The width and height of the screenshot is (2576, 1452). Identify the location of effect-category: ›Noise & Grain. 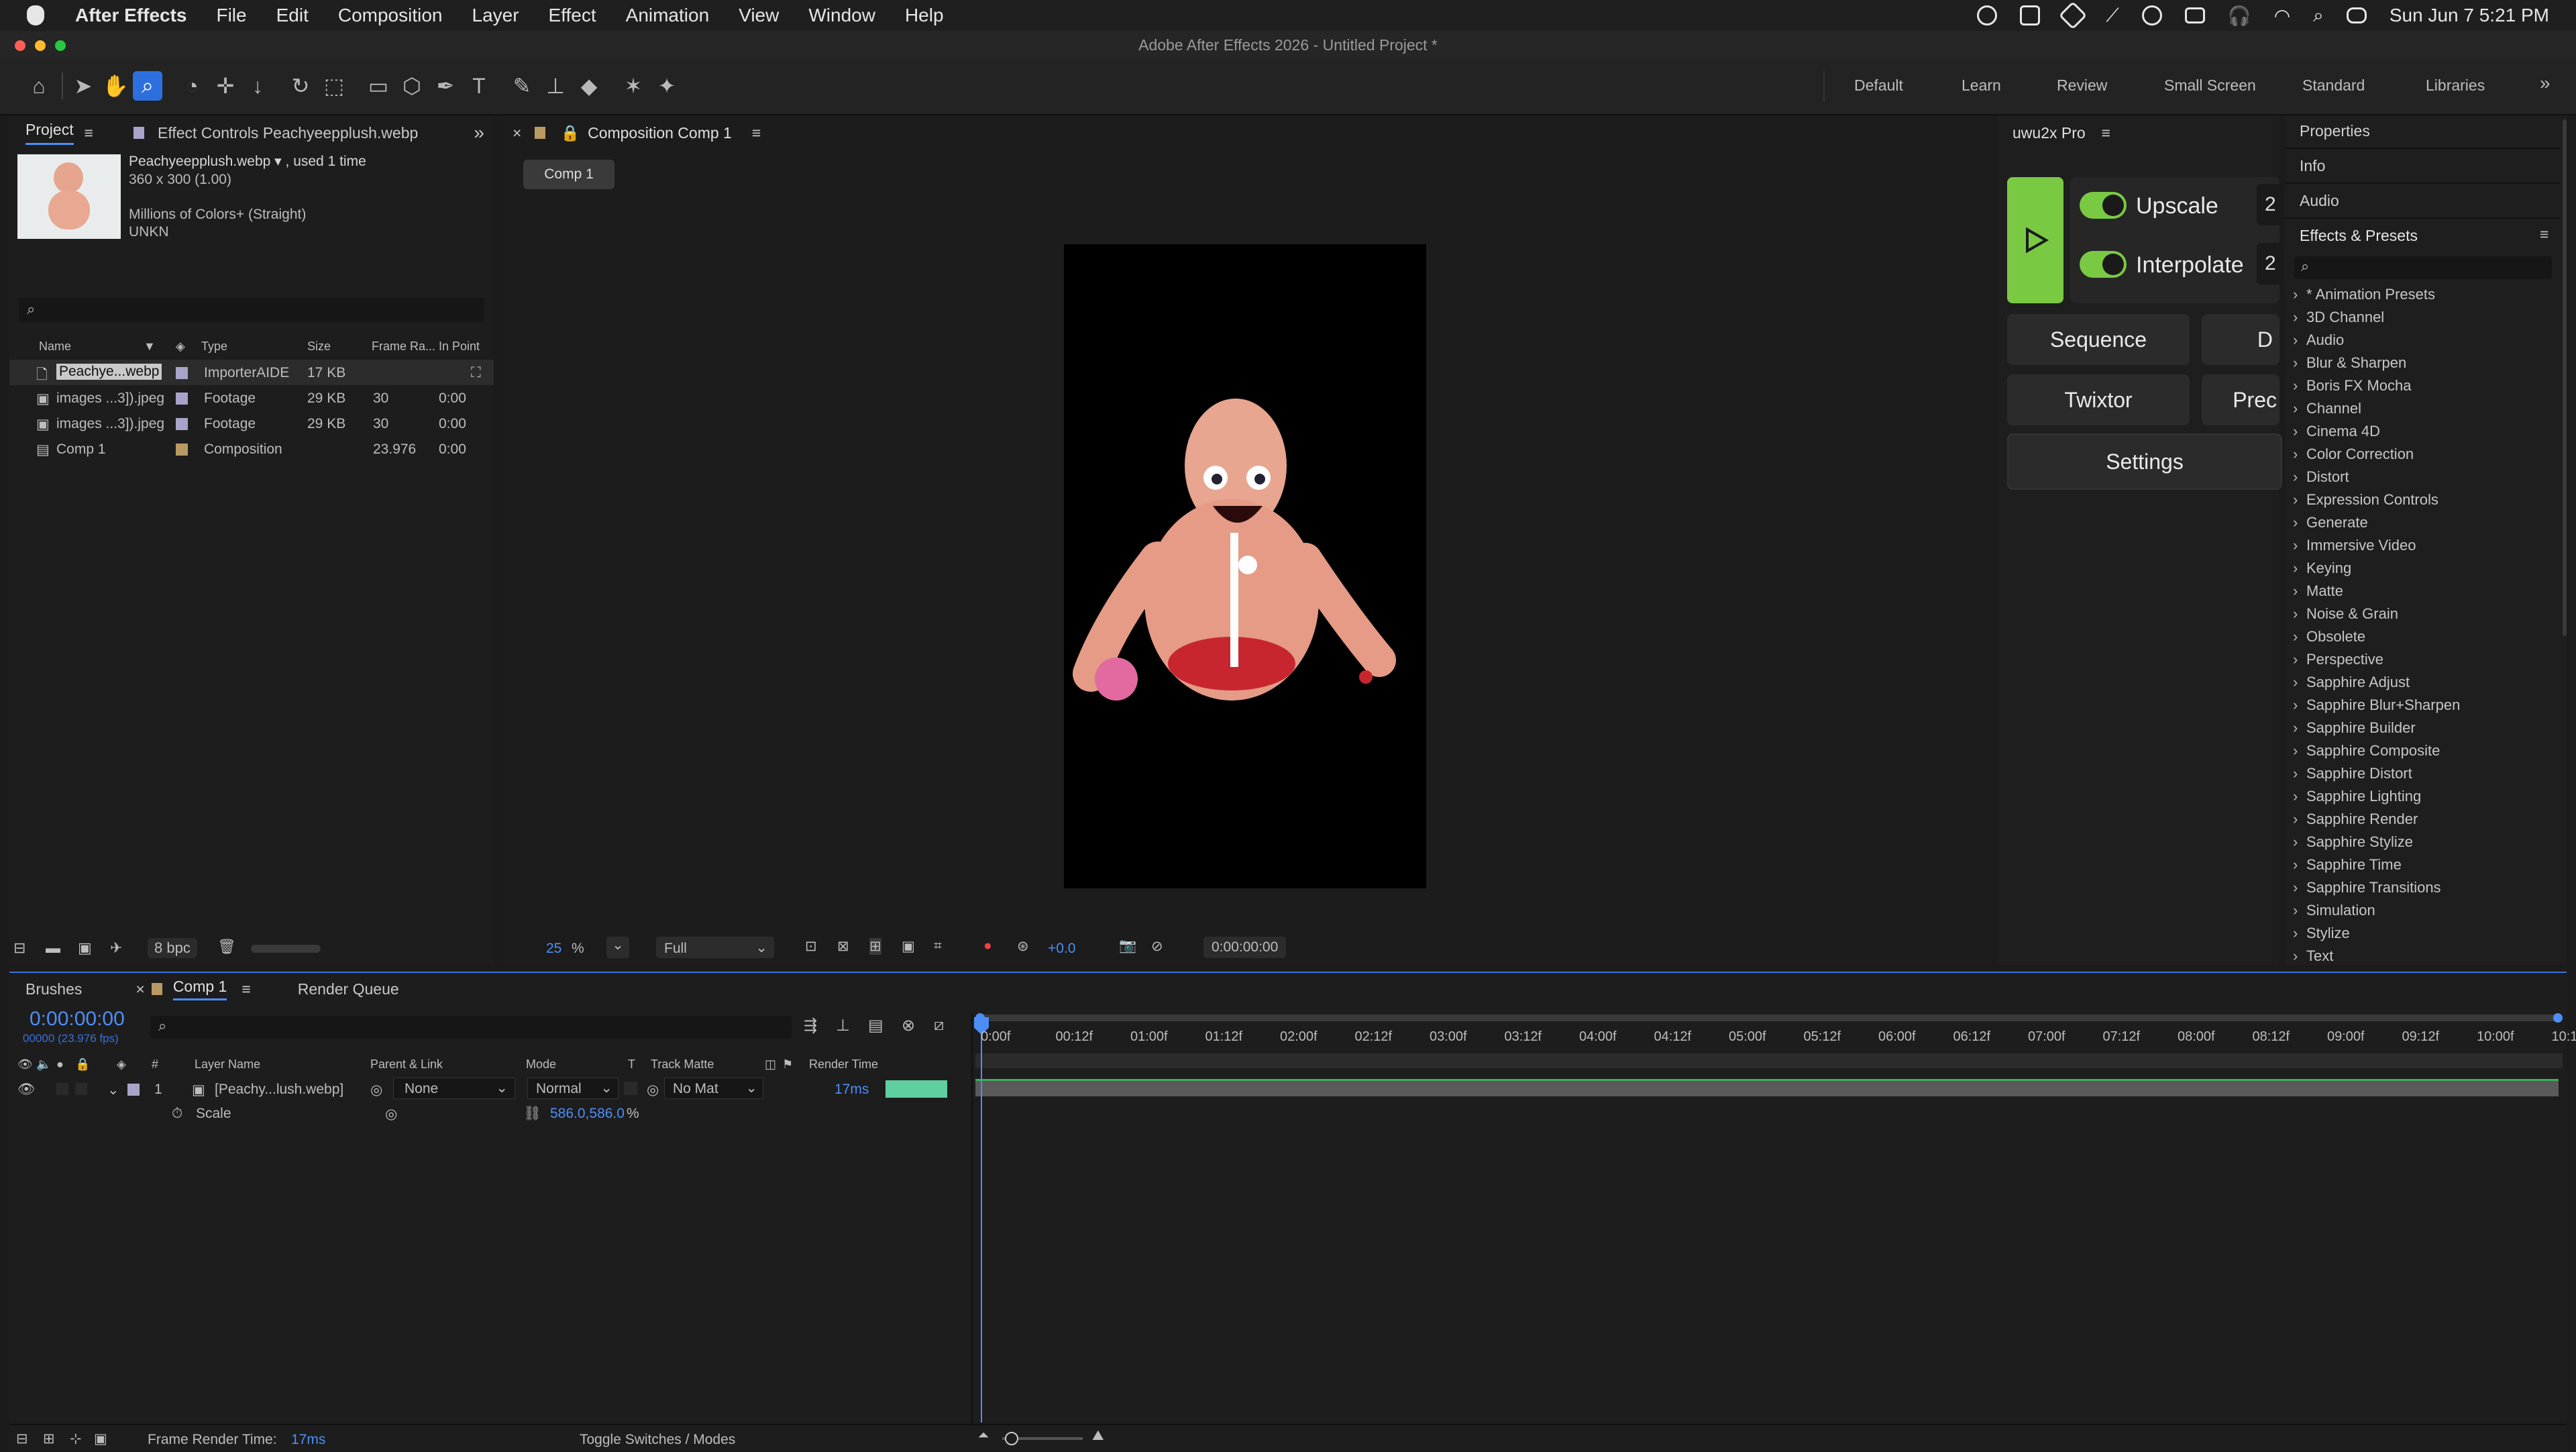
(2345, 614).